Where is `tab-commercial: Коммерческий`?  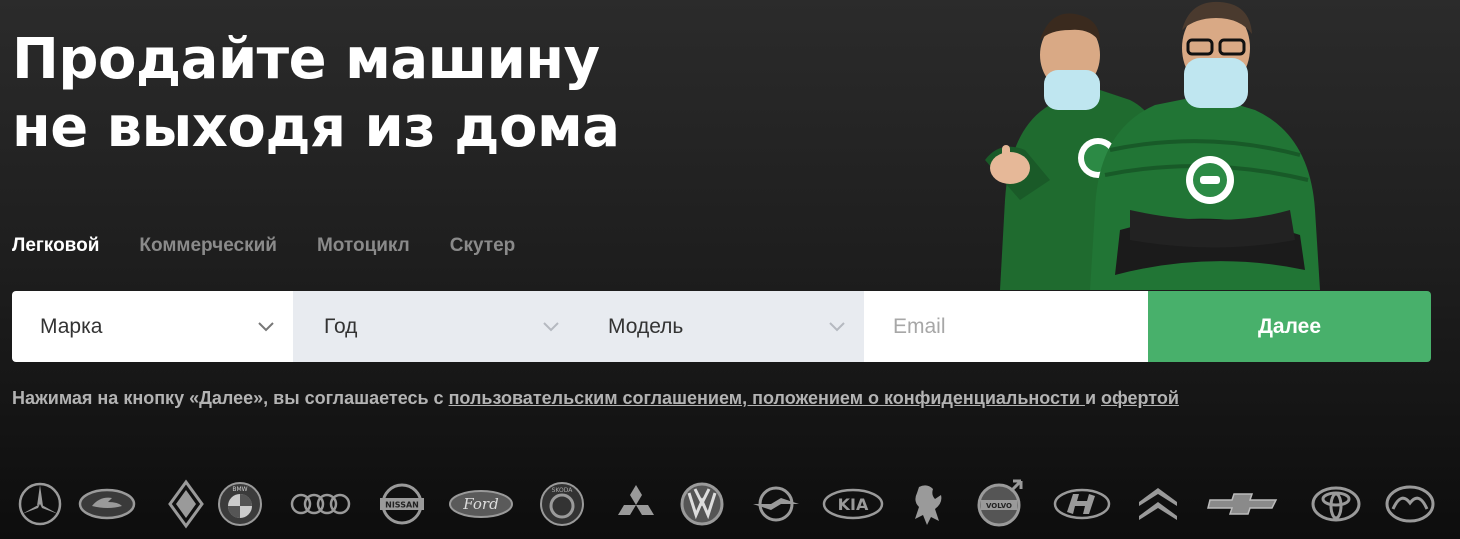 tab-commercial: Коммерческий is located at coordinates (208, 246).